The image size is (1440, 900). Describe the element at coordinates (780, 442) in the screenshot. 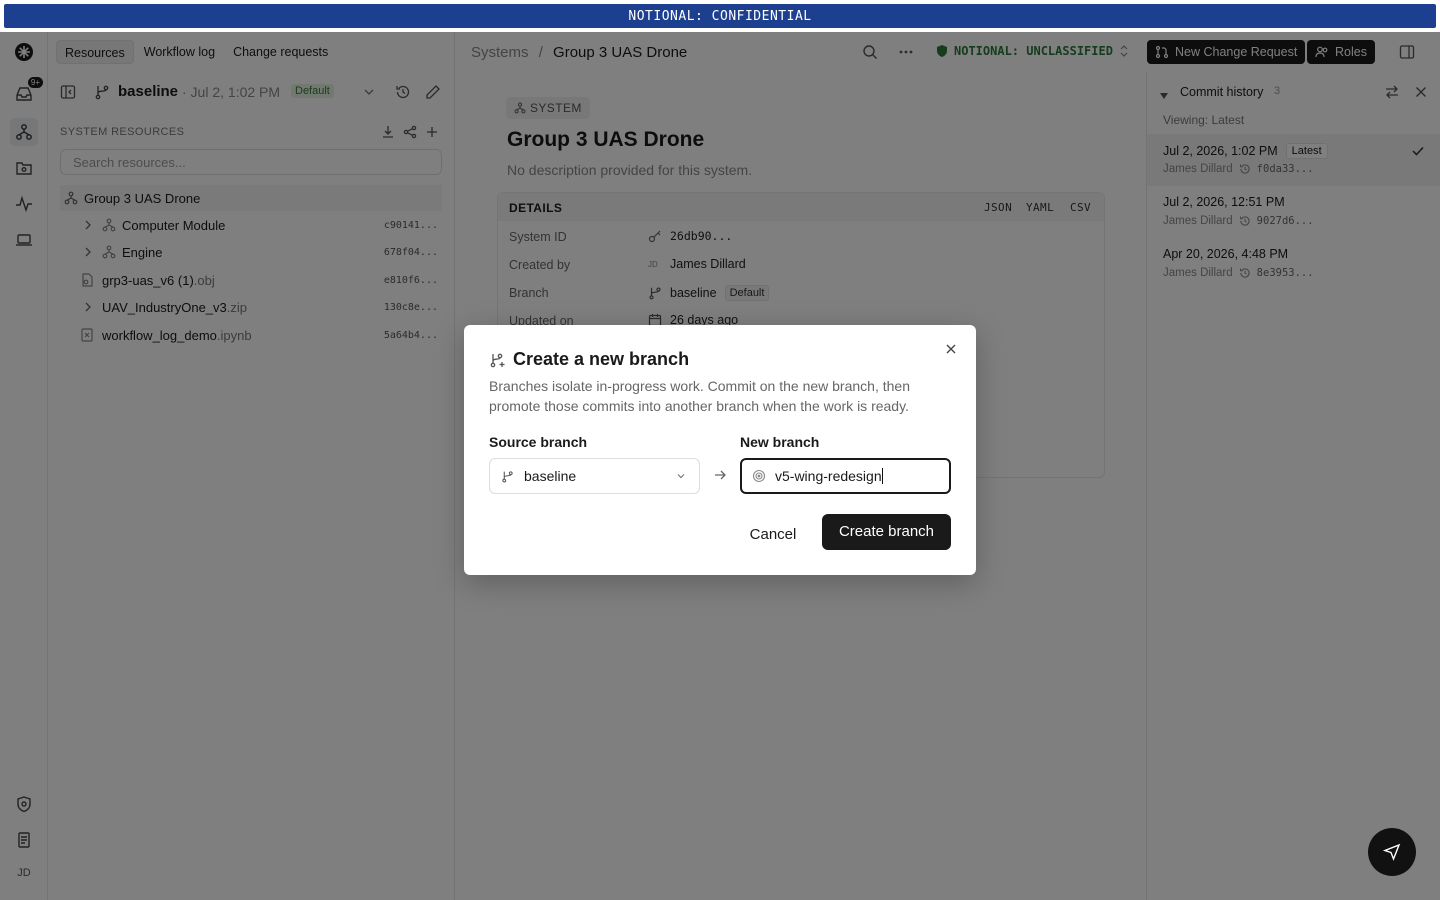

I see `new-branch-label: New branch` at that location.